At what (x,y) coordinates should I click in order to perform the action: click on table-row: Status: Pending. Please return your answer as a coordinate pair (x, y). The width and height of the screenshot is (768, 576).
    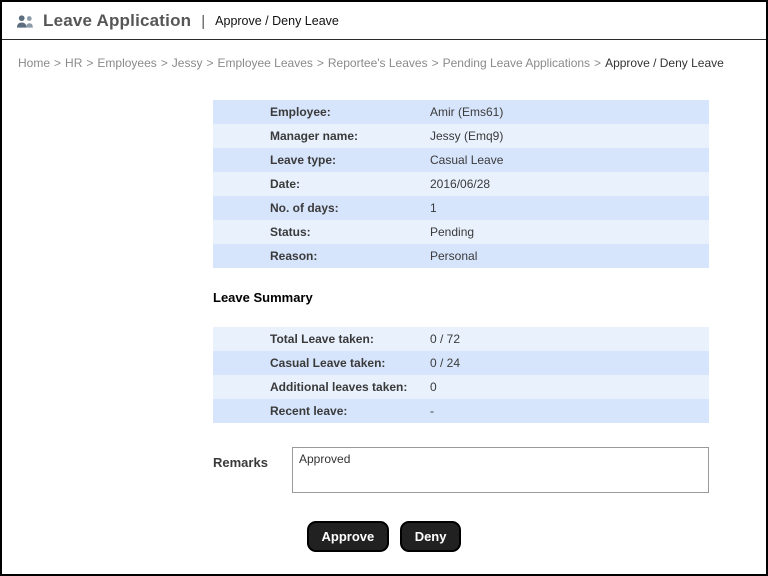
    Looking at the image, I should click on (461, 232).